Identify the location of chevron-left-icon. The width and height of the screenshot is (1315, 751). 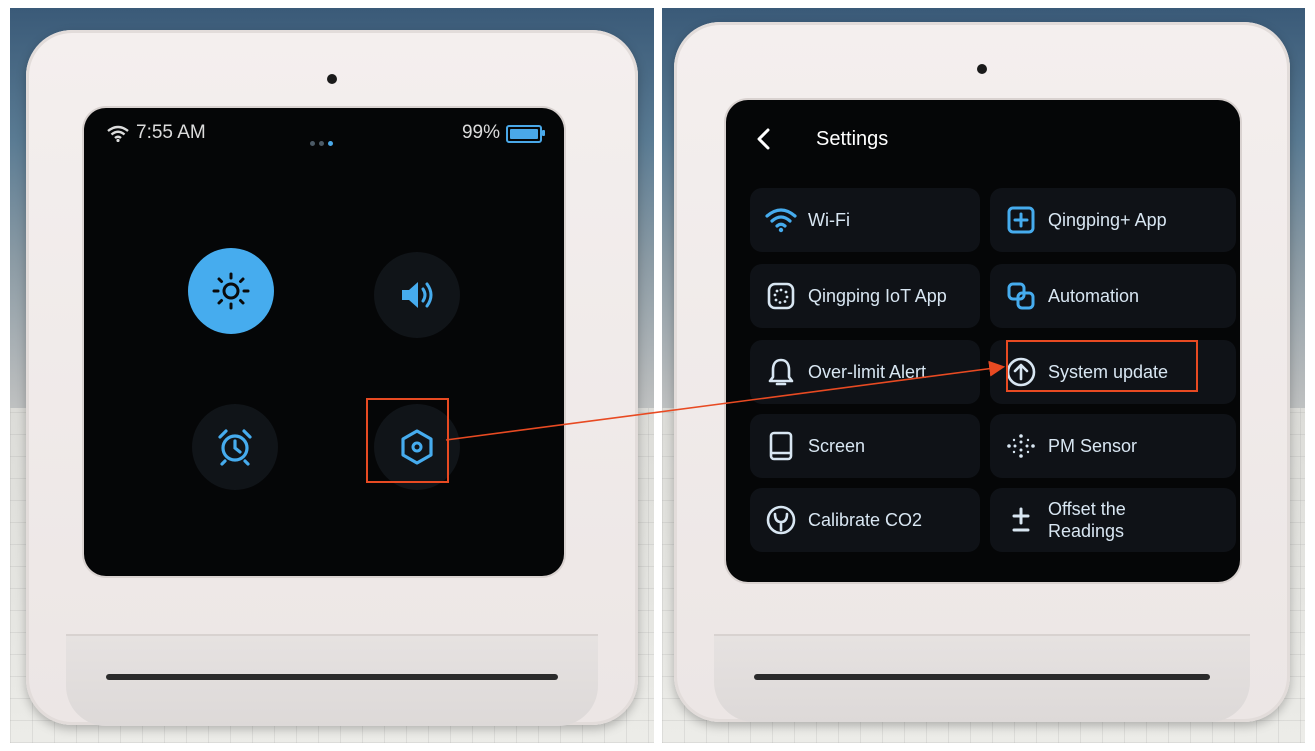
(764, 139).